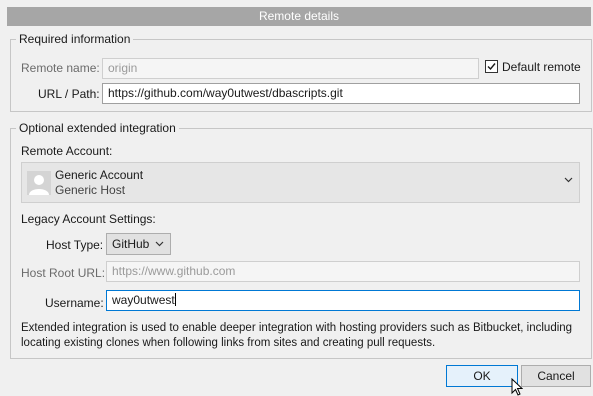 This screenshot has width=593, height=396. Describe the element at coordinates (290, 68) in the screenshot. I see `remote-name-field: origin` at that location.